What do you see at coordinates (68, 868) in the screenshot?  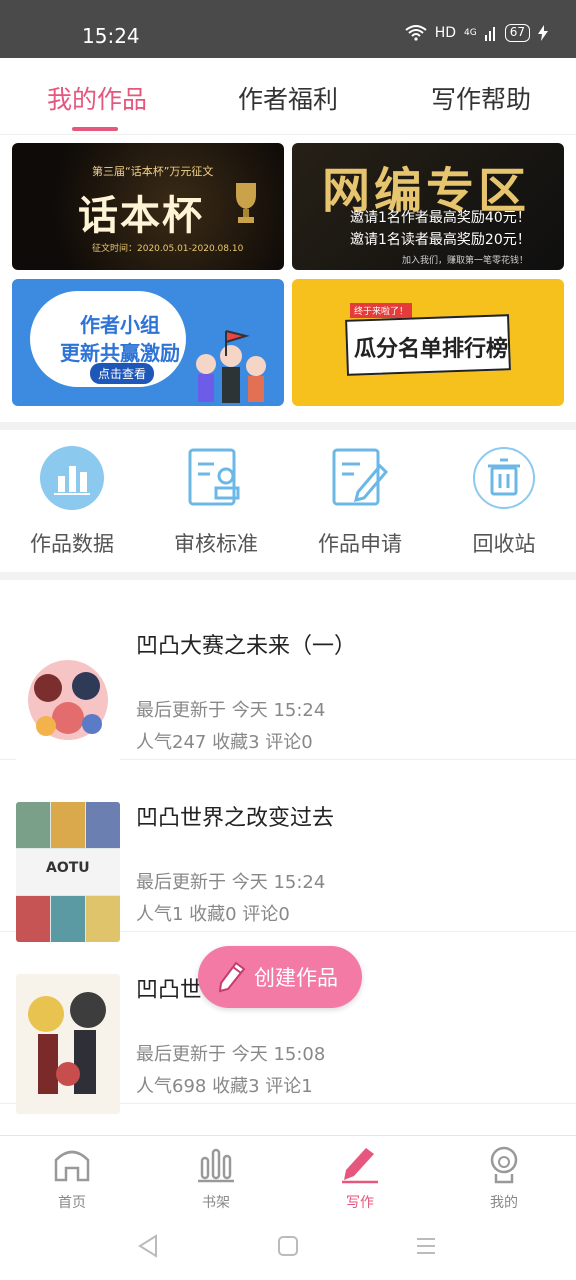 I see `cover-title-text: AOTU` at bounding box center [68, 868].